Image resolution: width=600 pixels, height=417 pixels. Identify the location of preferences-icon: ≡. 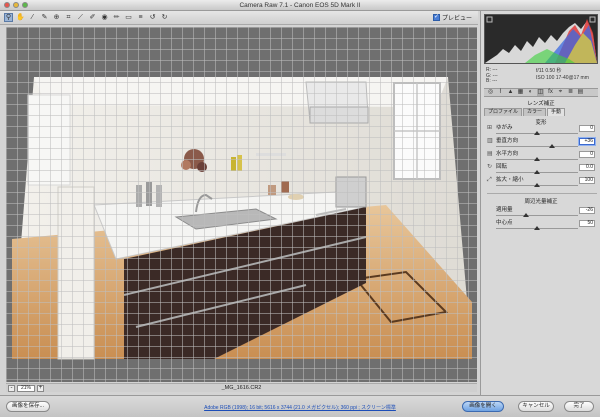
(140, 17).